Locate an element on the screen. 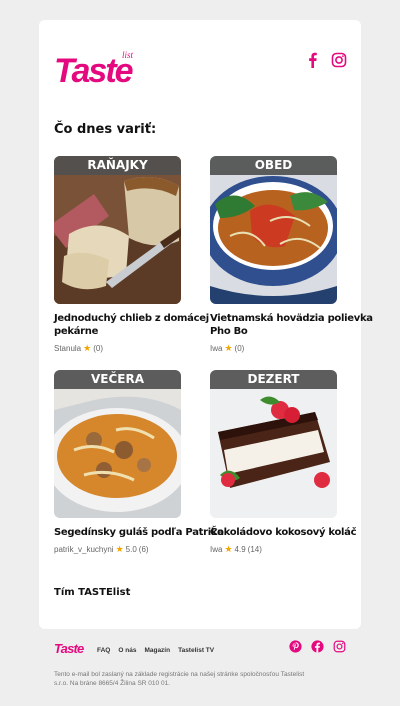 The width and height of the screenshot is (400, 706). recipe-meta: Iwa ★ (0) is located at coordinates (273, 348).